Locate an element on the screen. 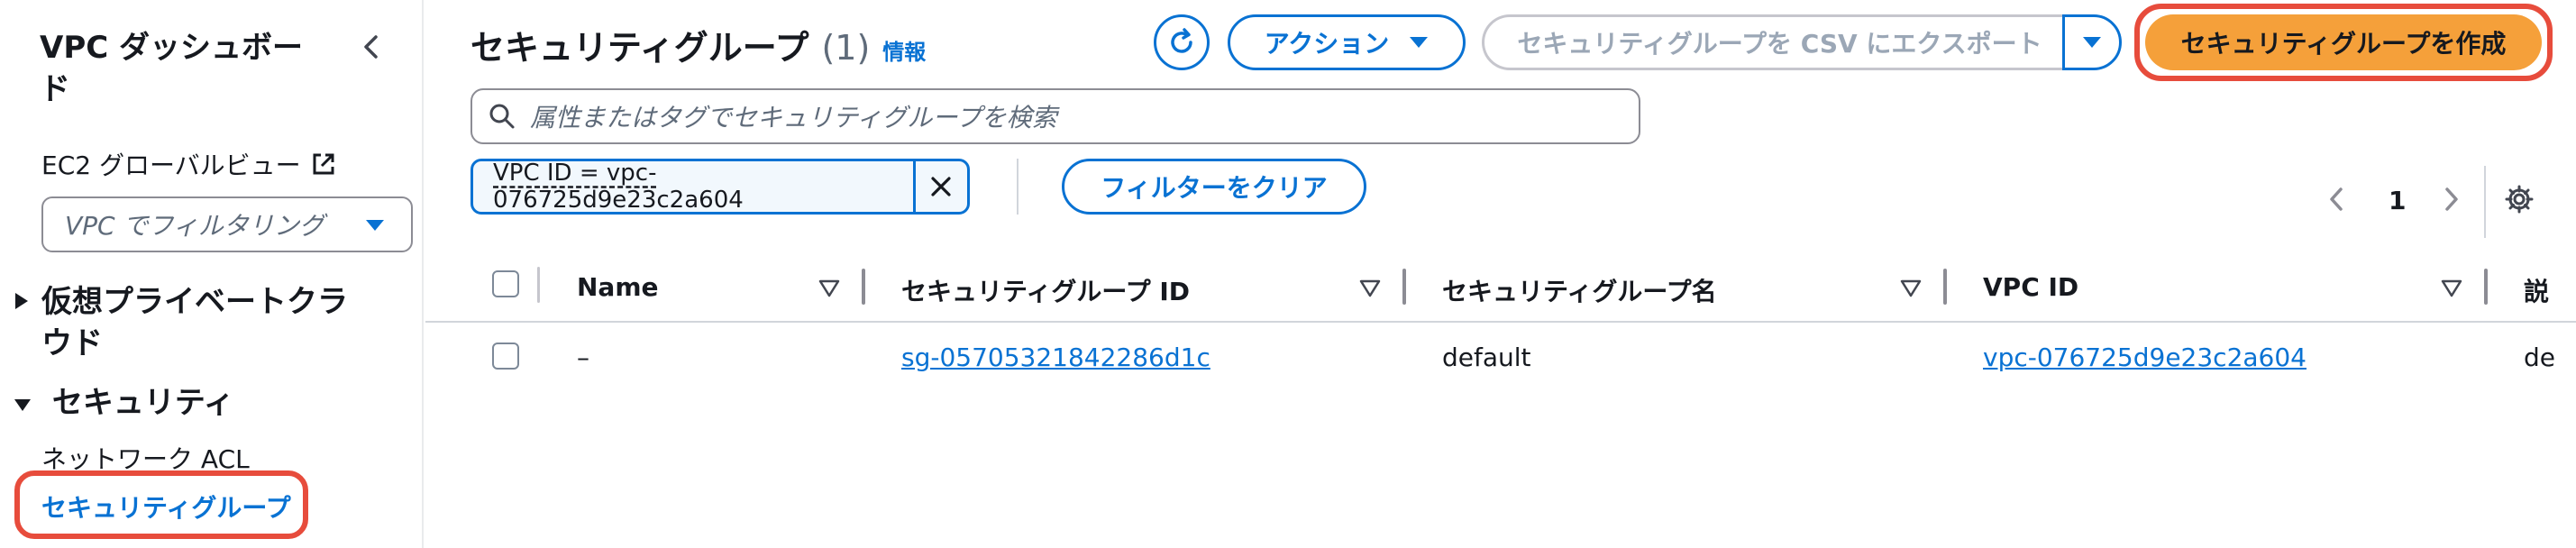 The height and width of the screenshot is (548, 2576). close-icon is located at coordinates (941, 186).